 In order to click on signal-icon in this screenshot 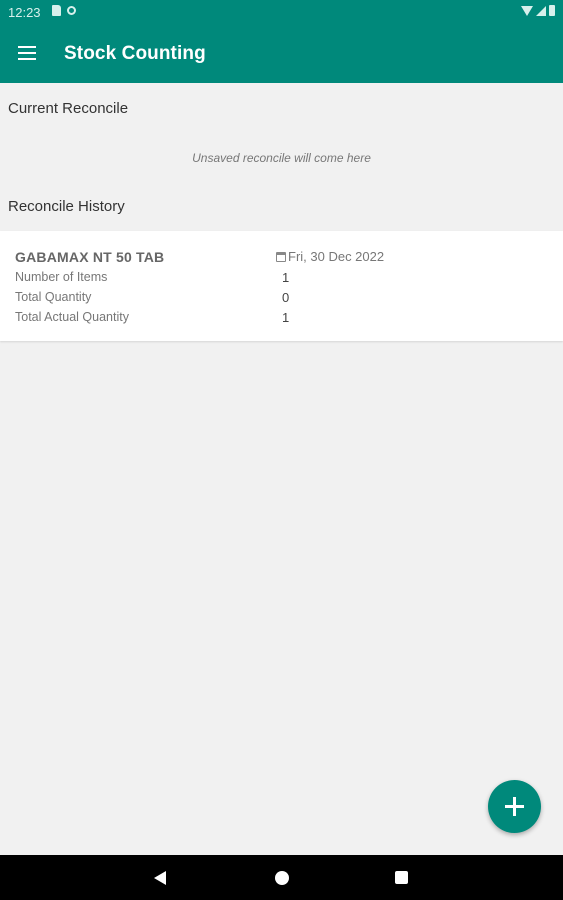, I will do `click(541, 10)`.